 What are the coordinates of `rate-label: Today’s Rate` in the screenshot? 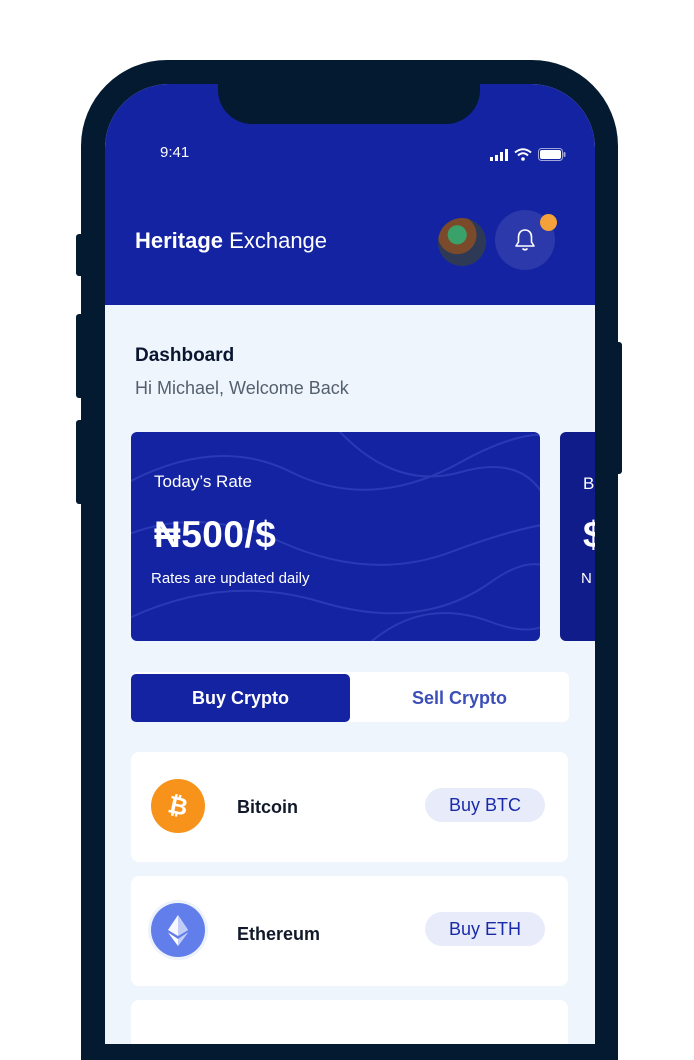 It's located at (203, 481).